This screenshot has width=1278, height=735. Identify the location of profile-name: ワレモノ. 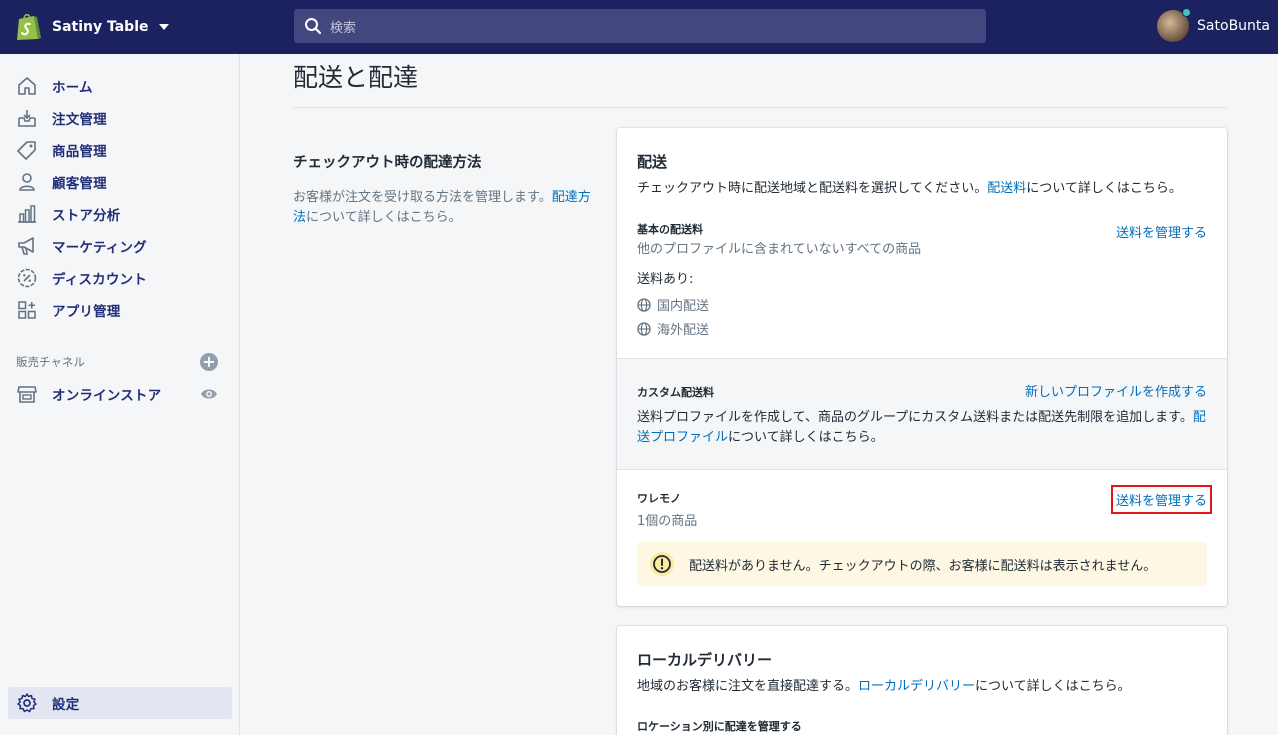
(659, 498).